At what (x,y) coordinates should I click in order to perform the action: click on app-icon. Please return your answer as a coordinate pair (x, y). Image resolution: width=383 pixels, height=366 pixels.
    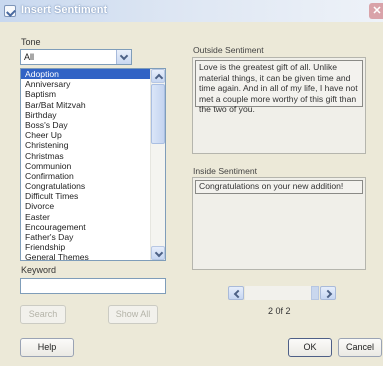
    Looking at the image, I should click on (10, 11).